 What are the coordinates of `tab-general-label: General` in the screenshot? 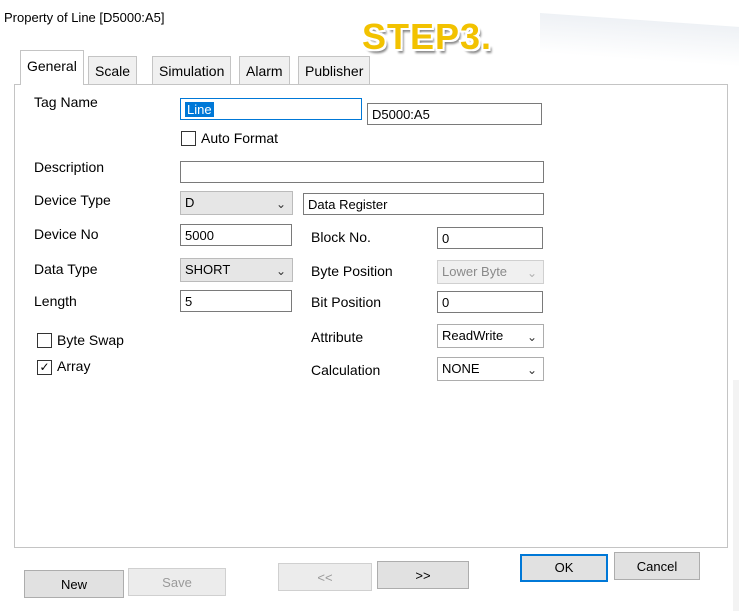 It's located at (52, 66).